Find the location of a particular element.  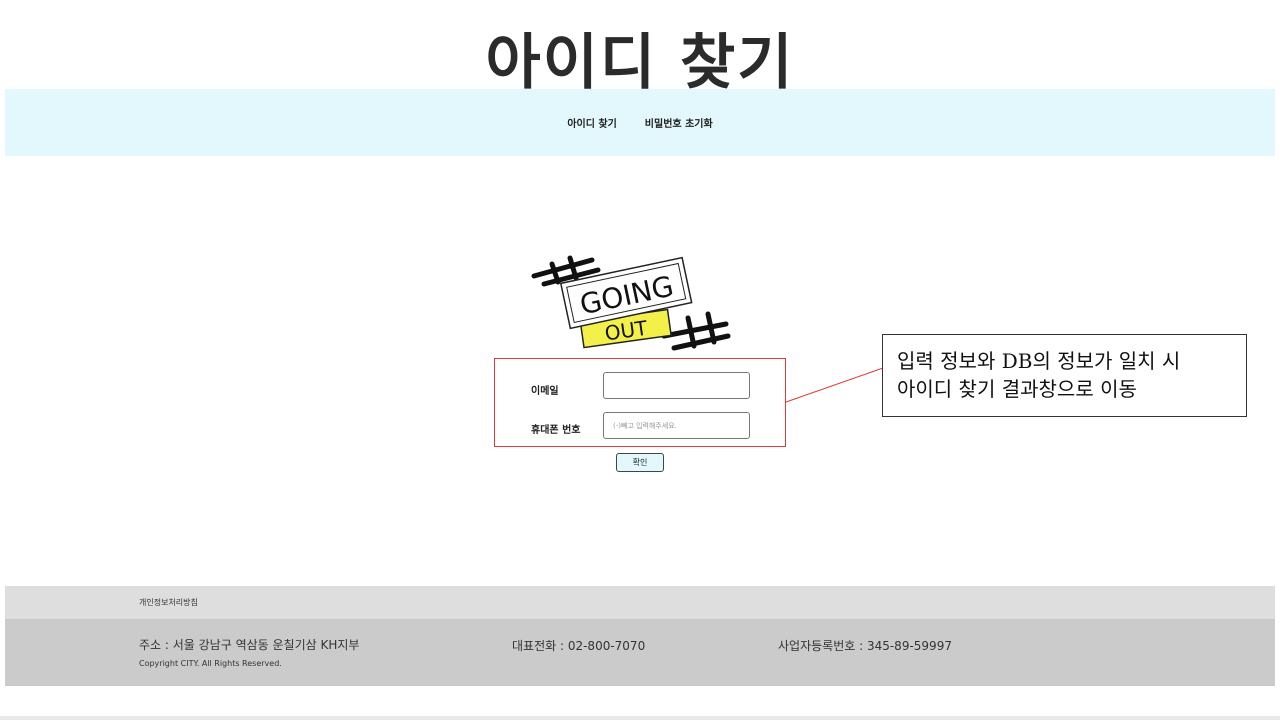

callout-line-1: 입력 정보와 DB의 정보가 일치 시 is located at coordinates (1039, 361).